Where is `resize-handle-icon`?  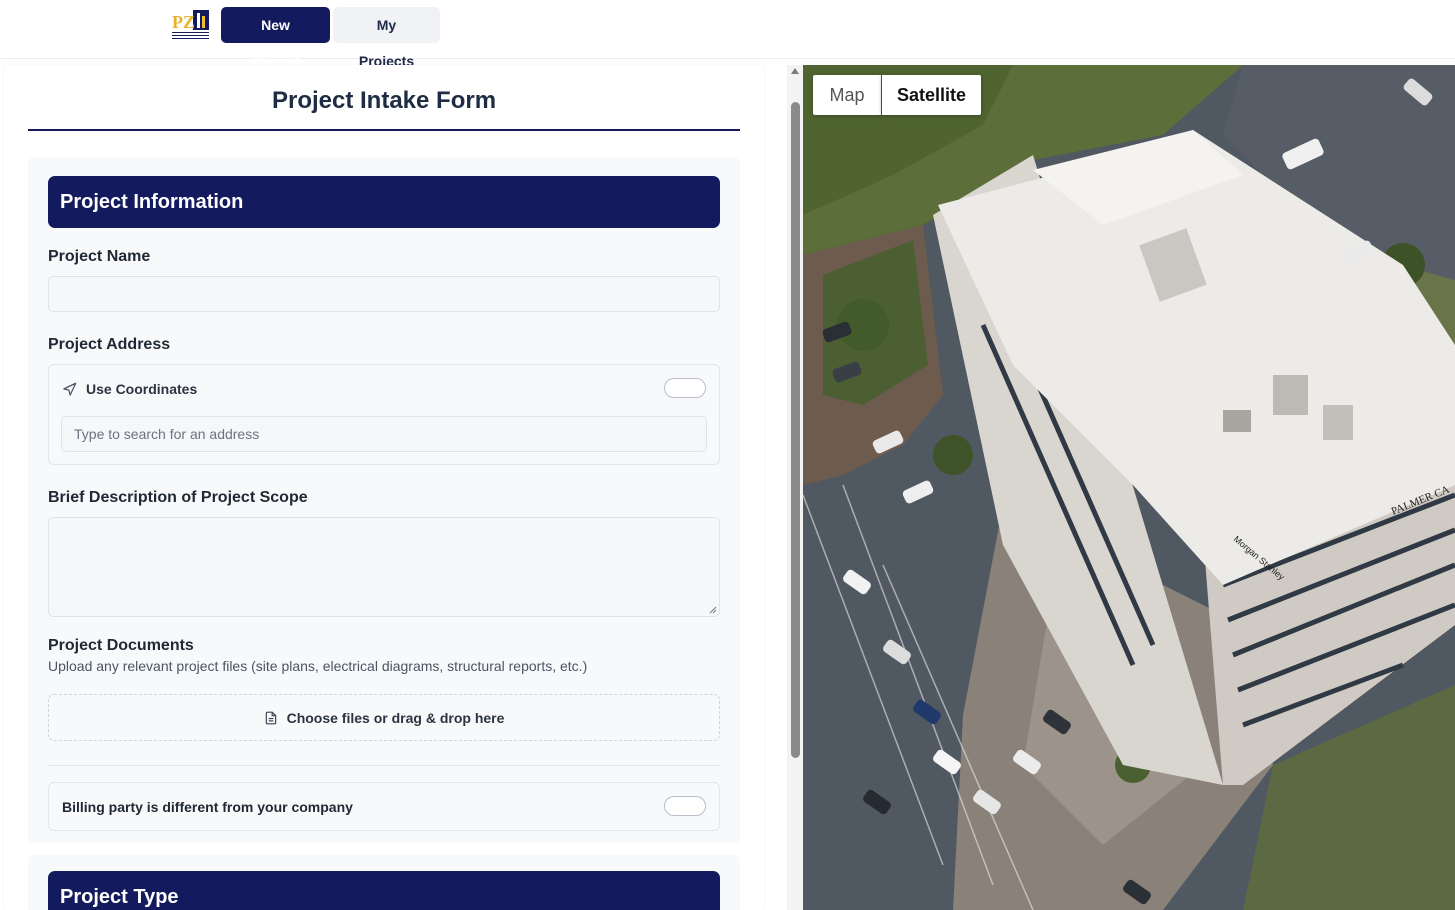 resize-handle-icon is located at coordinates (713, 610).